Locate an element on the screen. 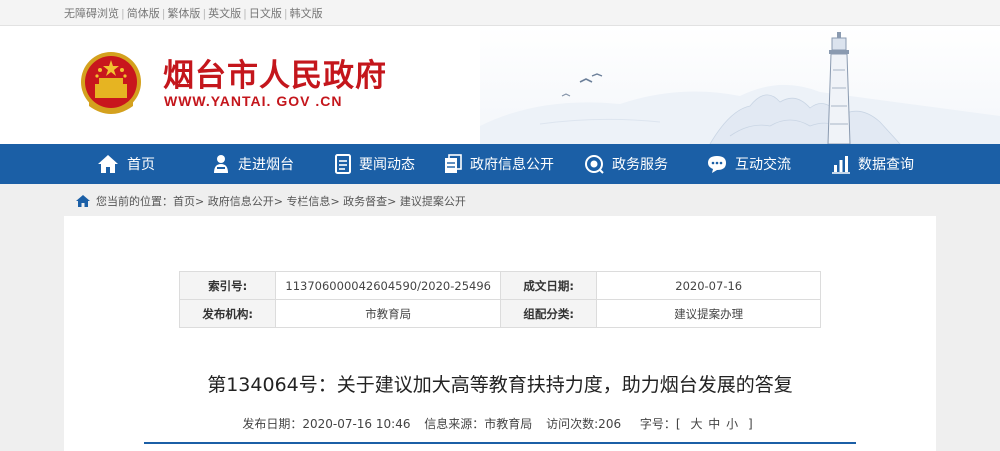  location-home-icon is located at coordinates (83, 201).